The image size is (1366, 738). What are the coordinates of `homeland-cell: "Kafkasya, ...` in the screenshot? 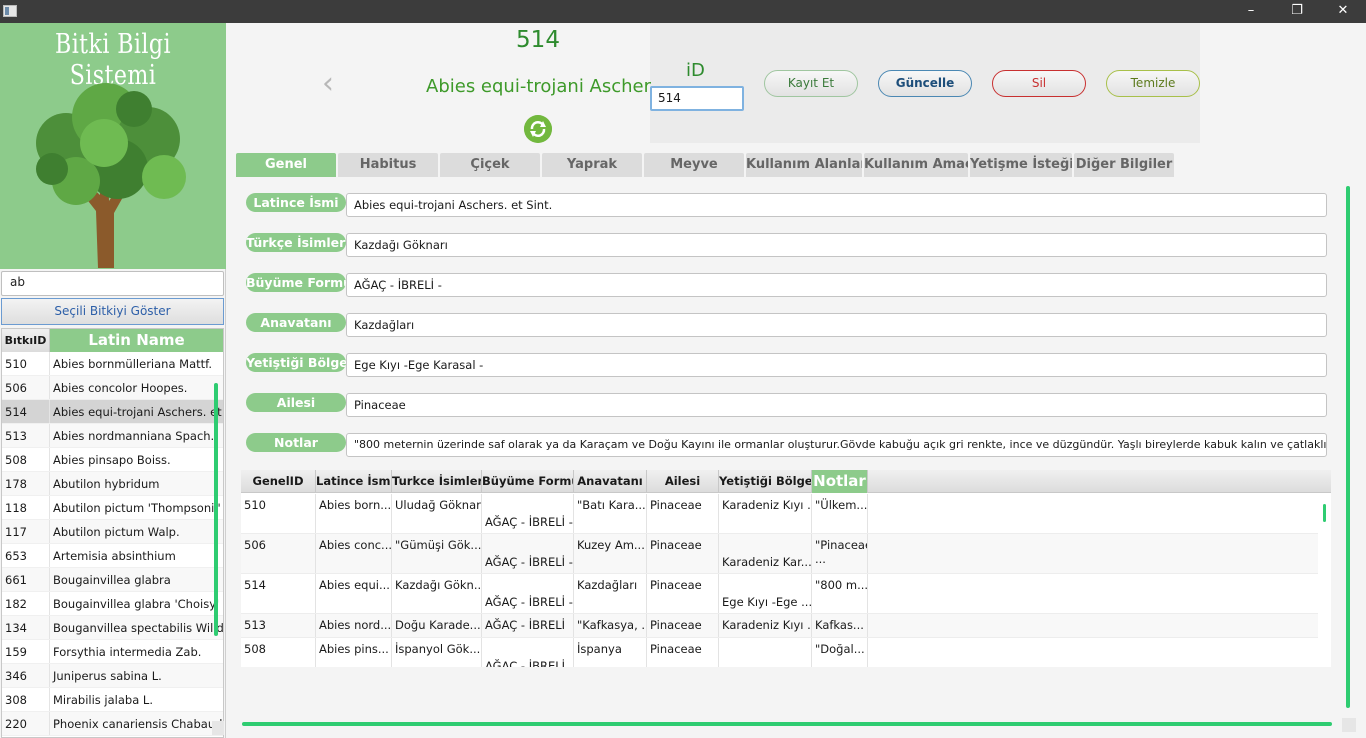 It's located at (610, 625).